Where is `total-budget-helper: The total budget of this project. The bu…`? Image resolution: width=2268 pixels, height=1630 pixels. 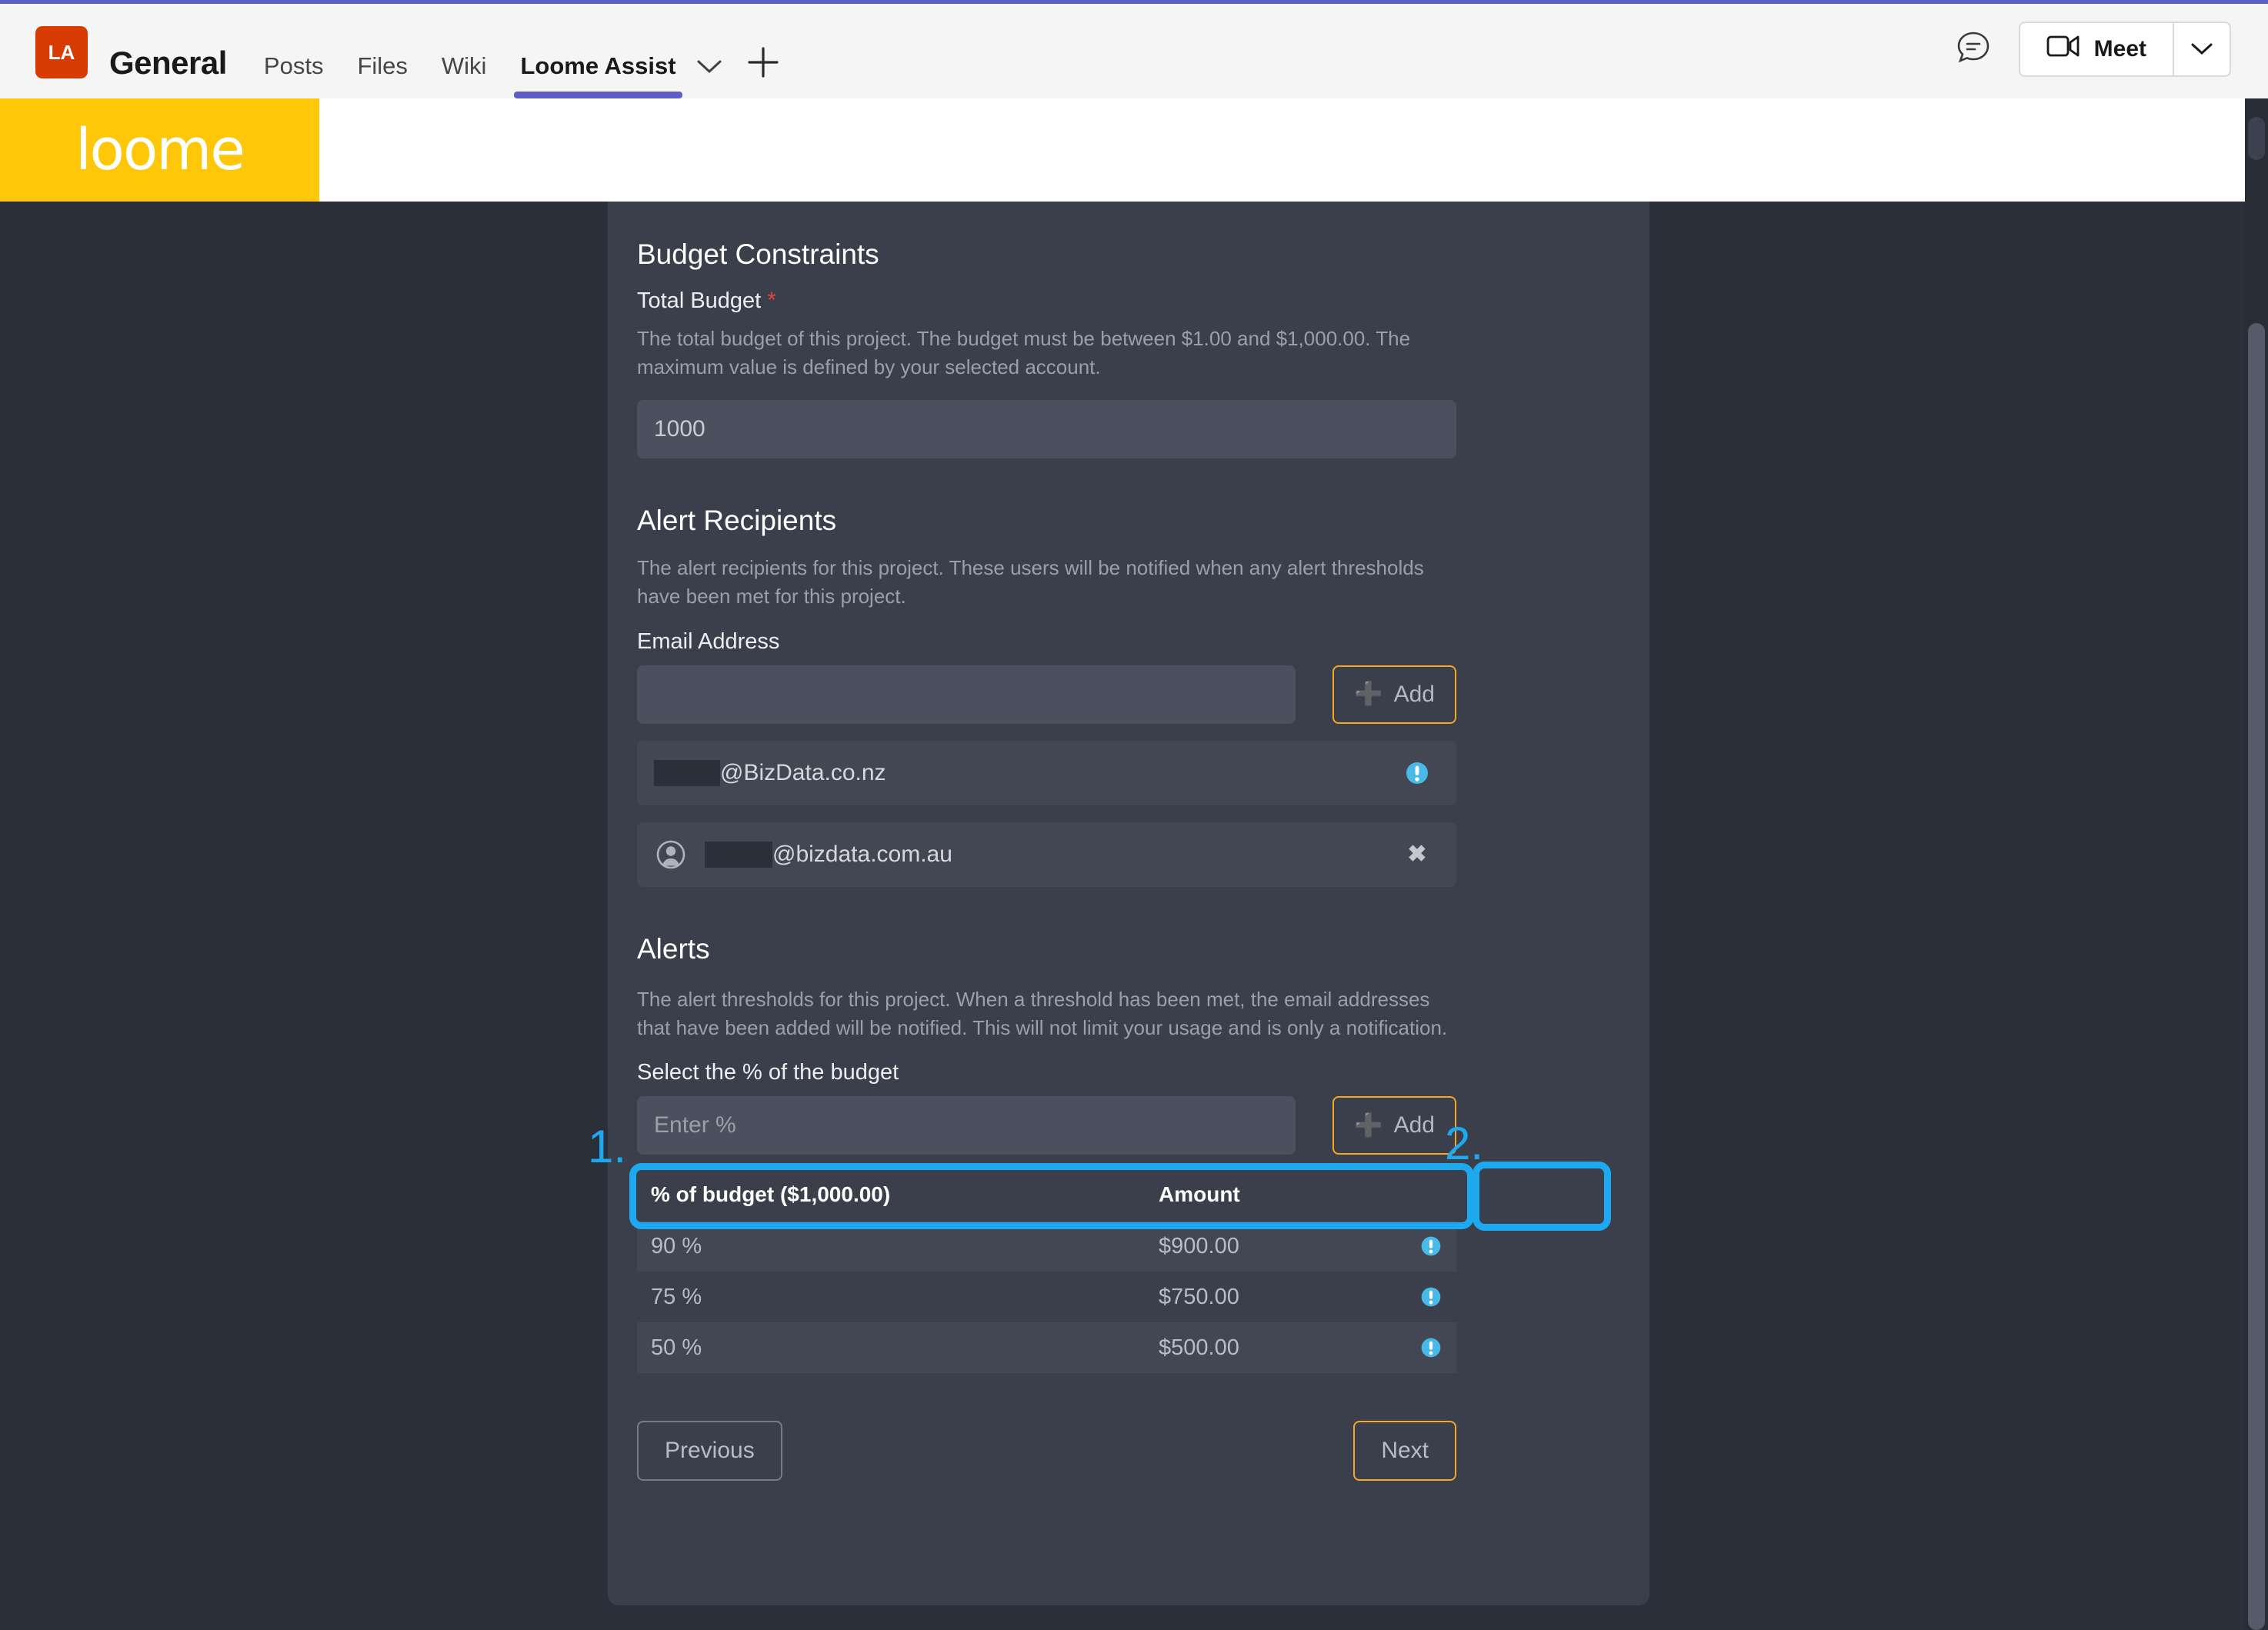 total-budget-helper: The total budget of this project. The bu… is located at coordinates (1024, 352).